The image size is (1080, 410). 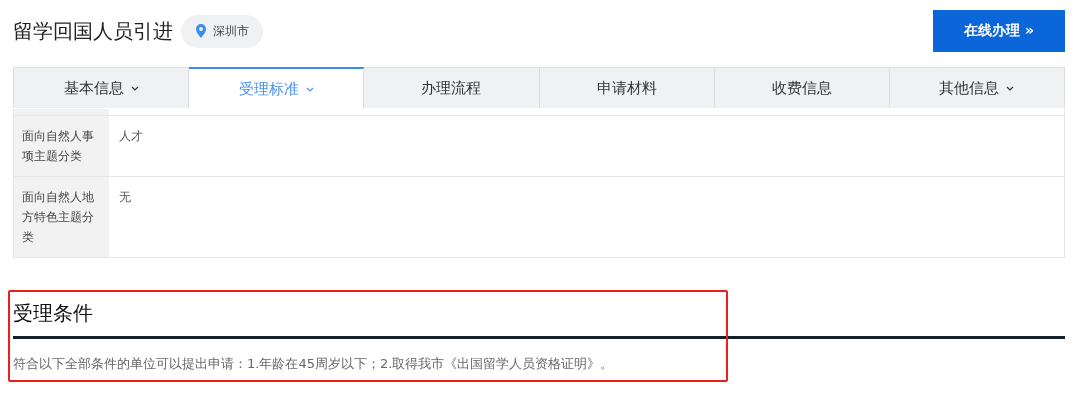 I want to click on tab: 申请材料, so click(x=627, y=88).